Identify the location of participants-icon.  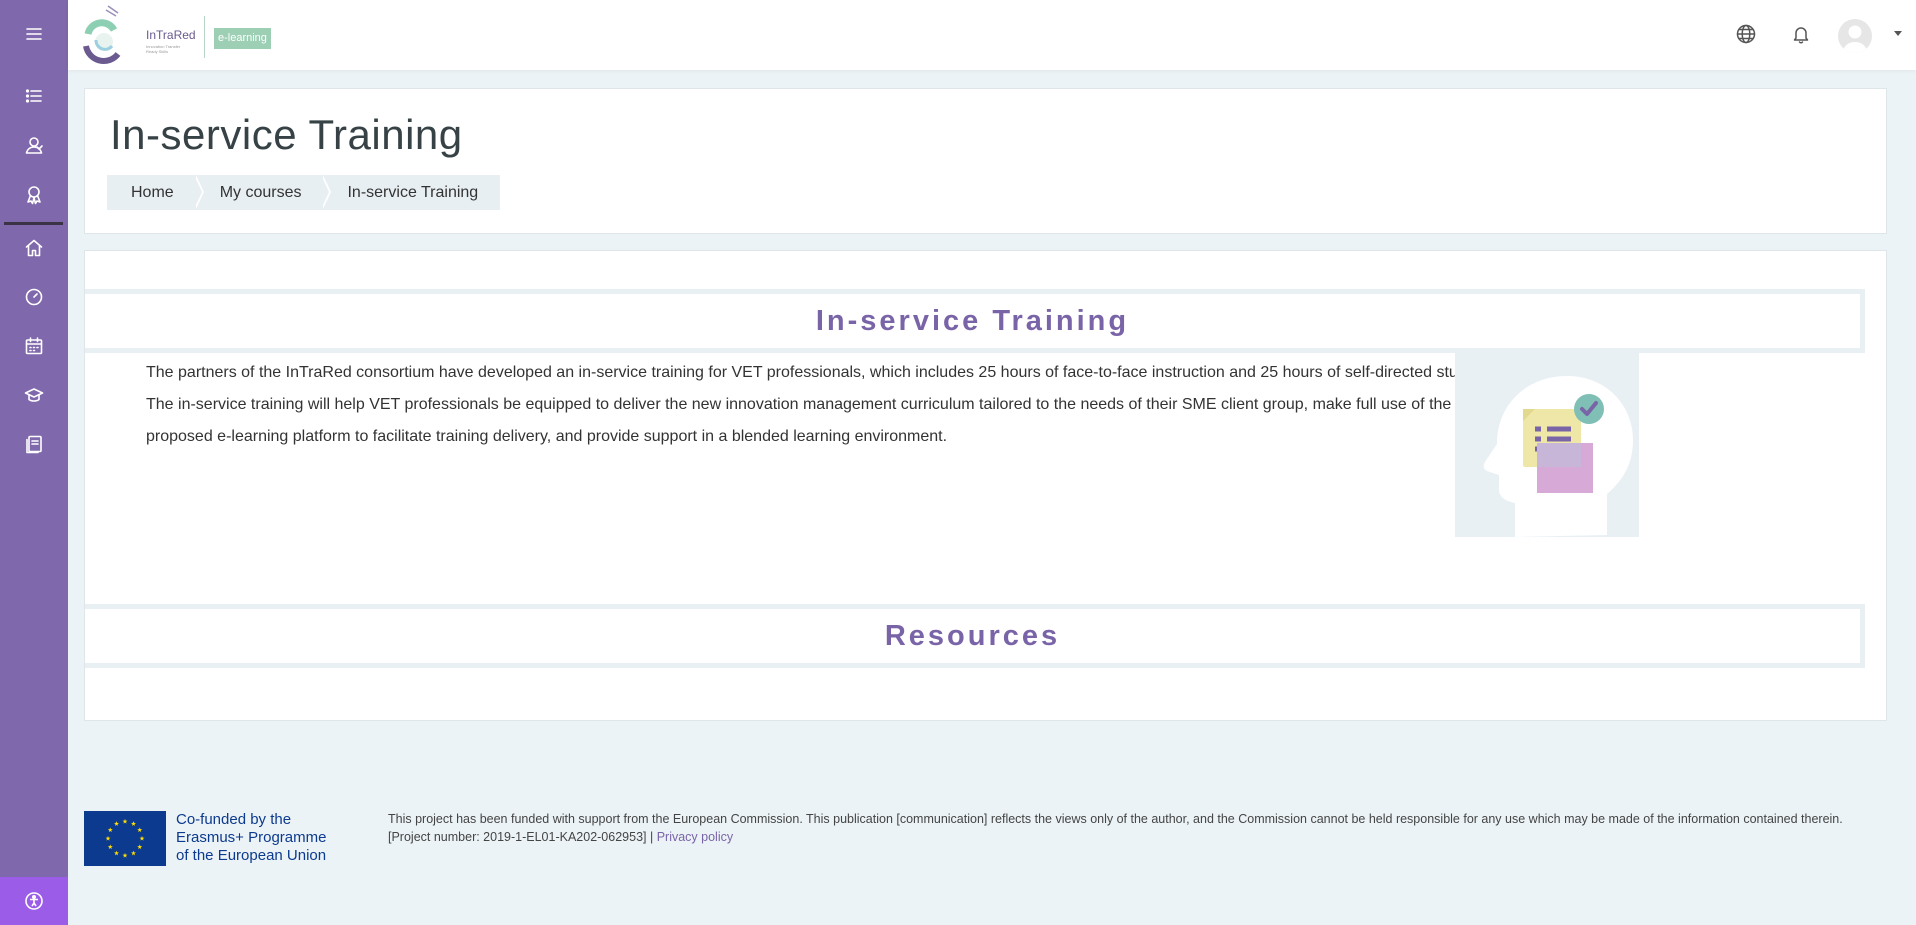
(34, 145).